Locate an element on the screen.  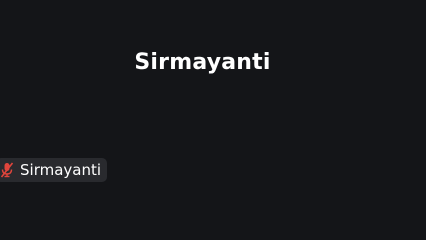
participant-name-display: Sirmayanti is located at coordinates (202, 62).